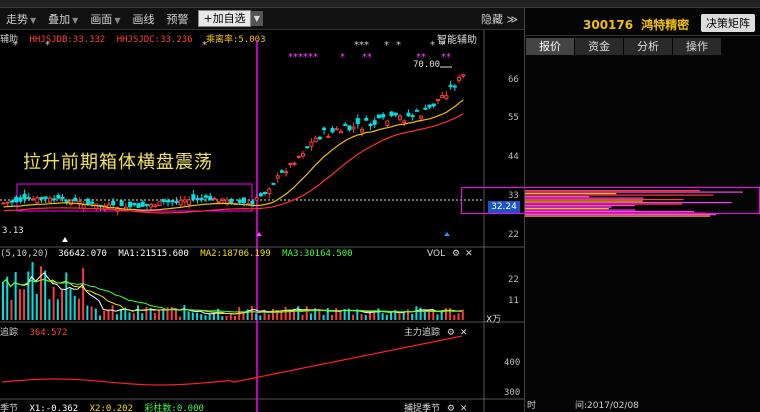 Image resolution: width=760 pixels, height=412 pixels. Describe the element at coordinates (422, 333) in the screenshot. I see `trace-title: 主力追踪` at that location.